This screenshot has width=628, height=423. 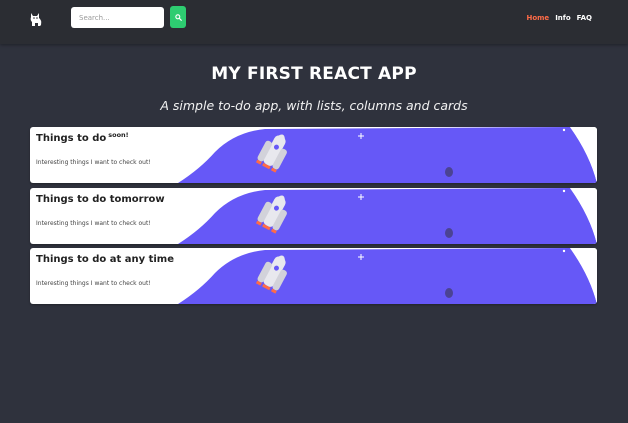 I want to click on nav-links: Home Info FAQ, so click(x=559, y=18).